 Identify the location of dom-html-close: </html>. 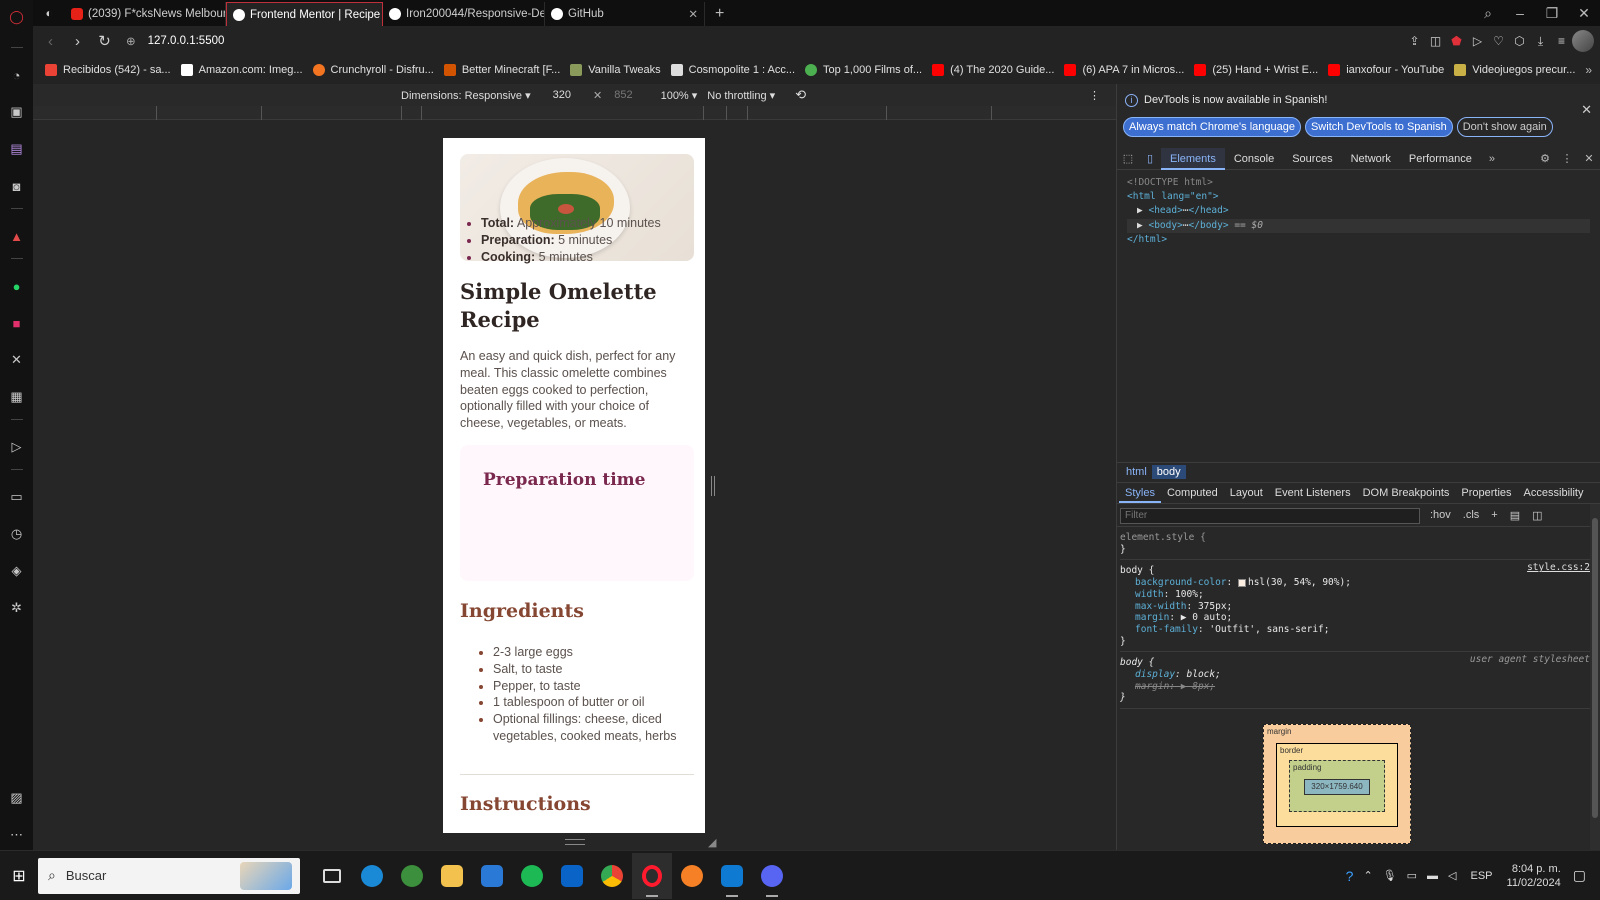
(1358, 240).